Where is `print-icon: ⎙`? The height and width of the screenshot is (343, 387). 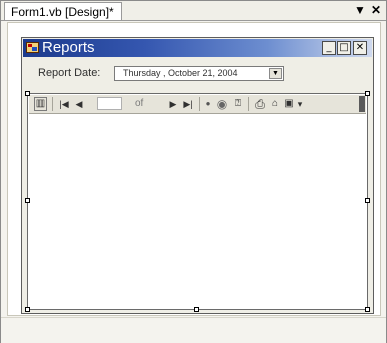 print-icon: ⎙ is located at coordinates (260, 104).